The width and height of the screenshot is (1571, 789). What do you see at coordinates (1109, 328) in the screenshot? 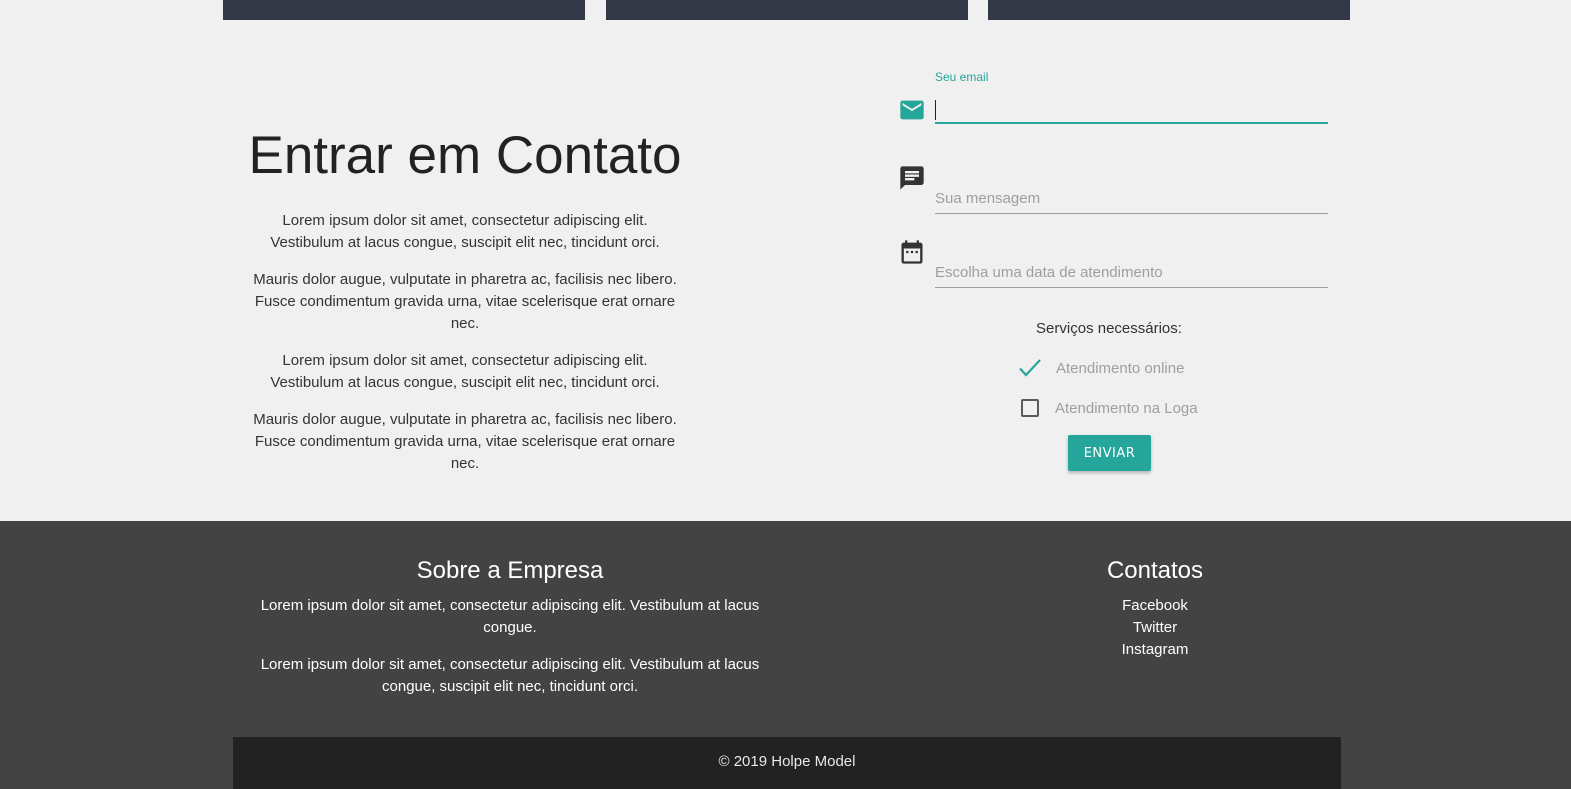
I see `services-label: Serviços necessários:` at bounding box center [1109, 328].